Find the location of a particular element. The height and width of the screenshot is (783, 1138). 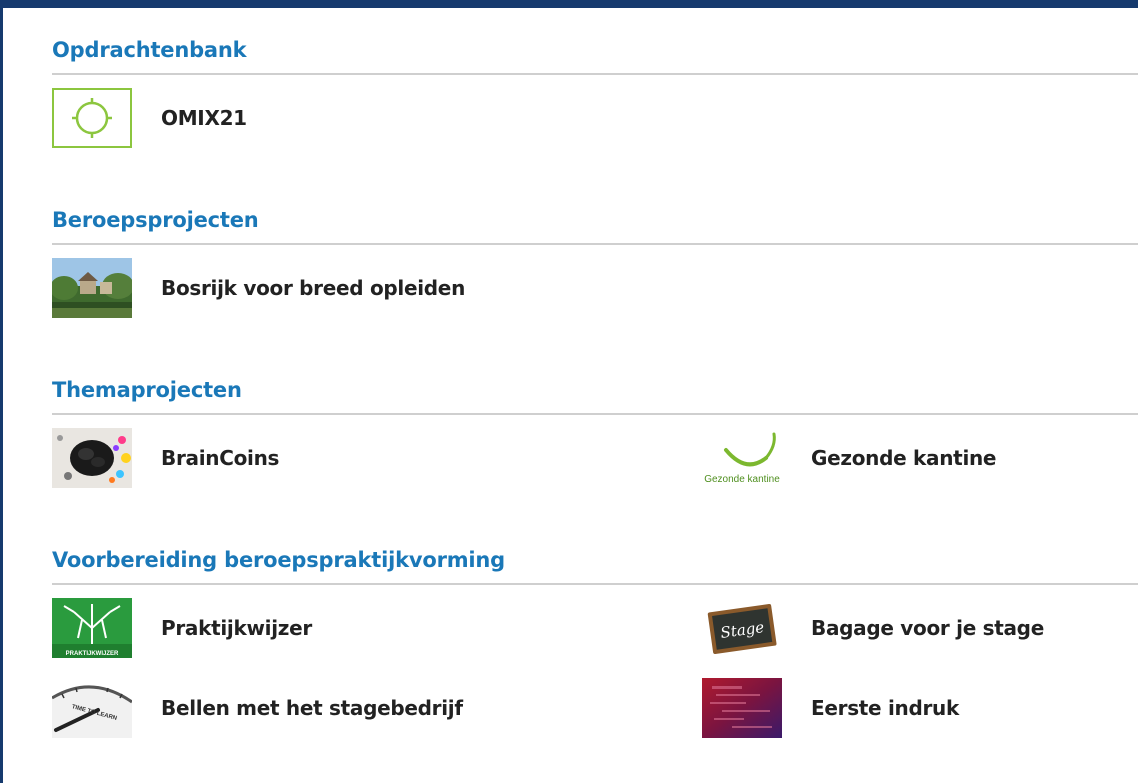

item-label: Bosrijk voor breed opleiden is located at coordinates (313, 288).